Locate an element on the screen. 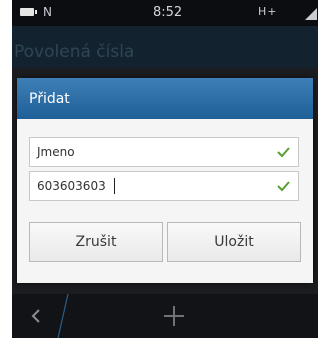  chevron-left-icon is located at coordinates (36, 316).